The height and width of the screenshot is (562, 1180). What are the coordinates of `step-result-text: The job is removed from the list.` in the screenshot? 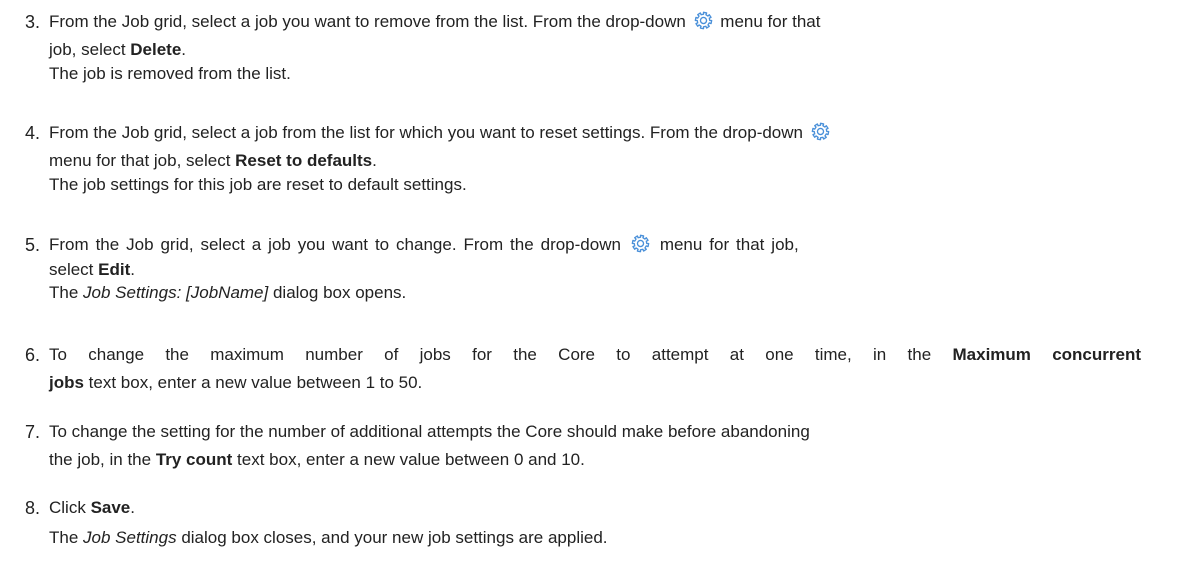 It's located at (170, 73).